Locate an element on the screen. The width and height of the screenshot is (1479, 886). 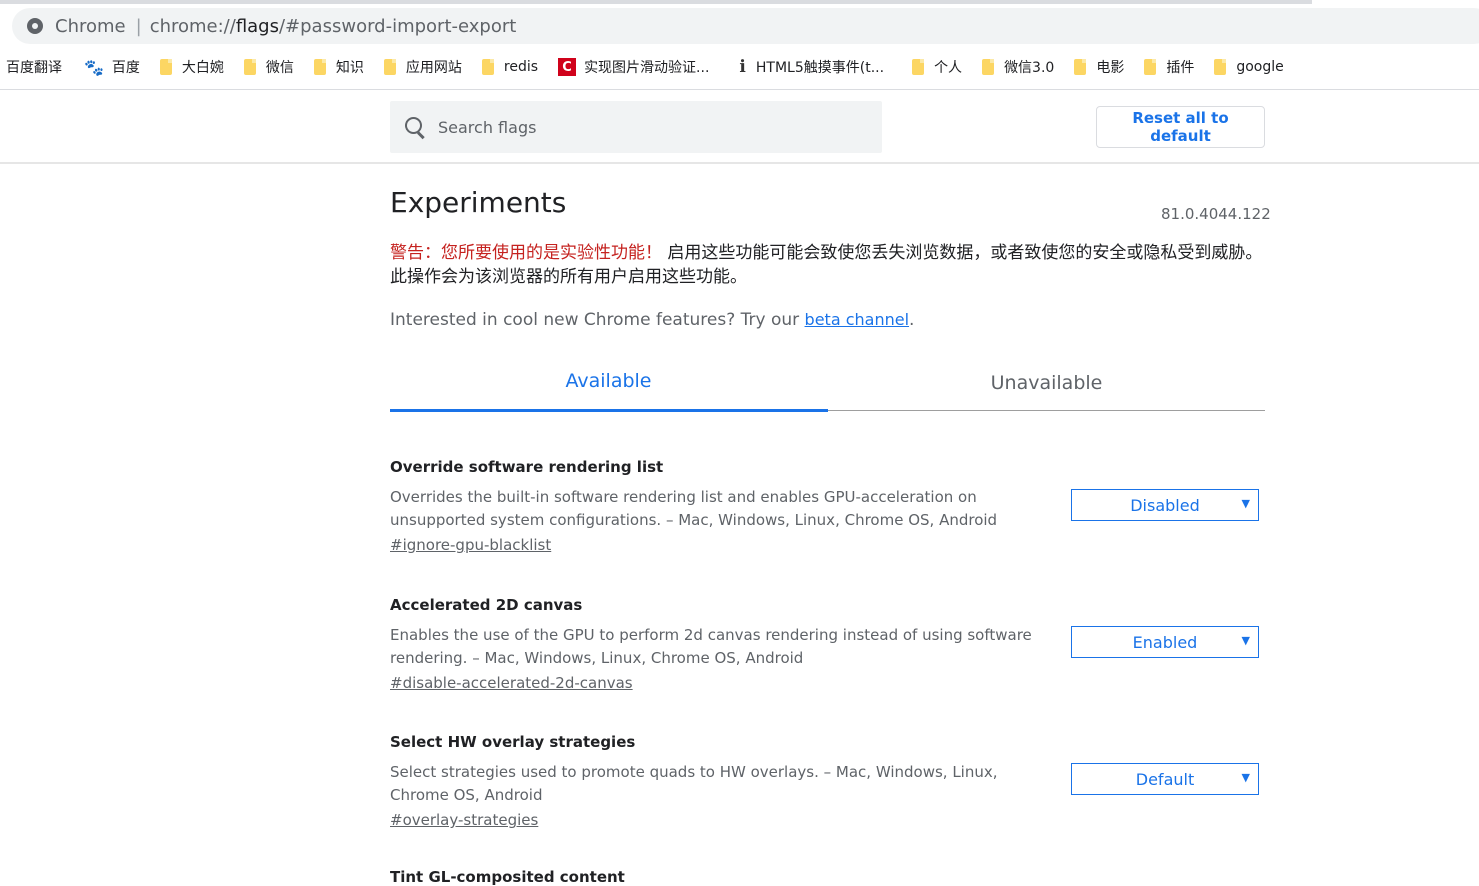
flag-state-value: Default is located at coordinates (1165, 779).